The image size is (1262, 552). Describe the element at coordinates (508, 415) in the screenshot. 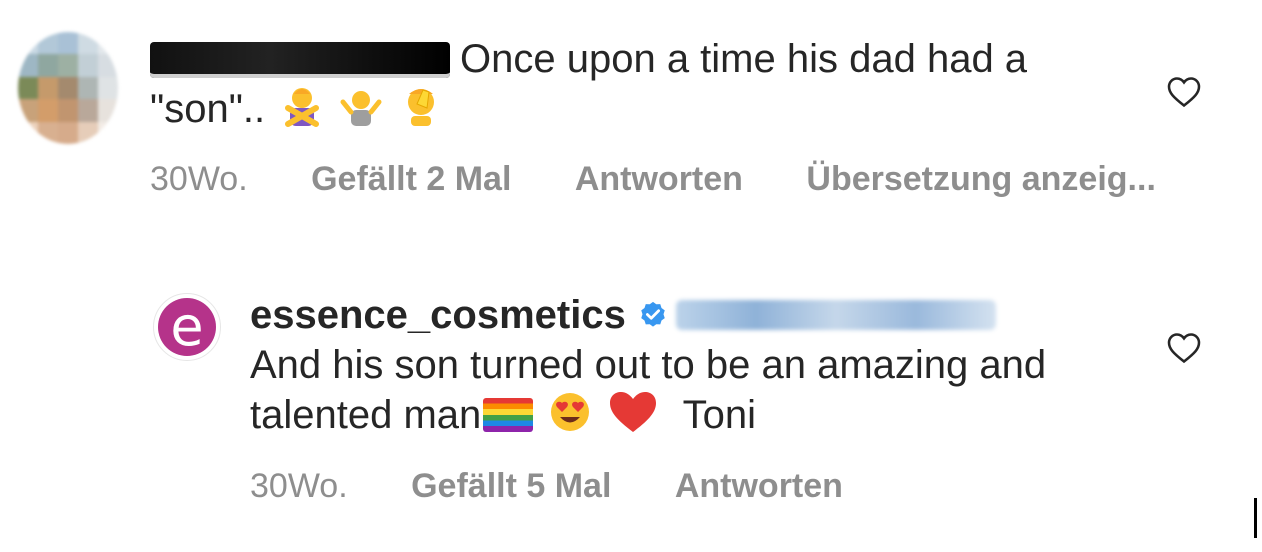

I see `rainbow-flag-icon` at that location.